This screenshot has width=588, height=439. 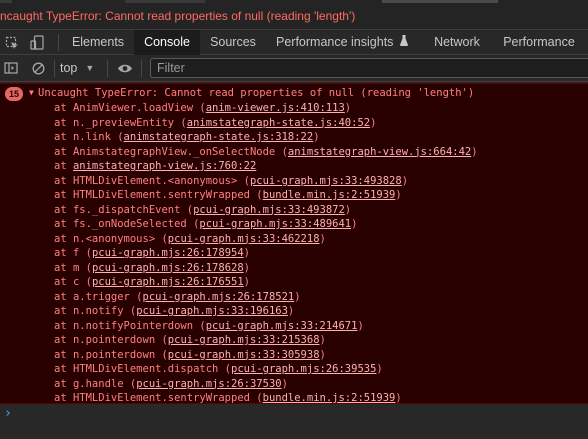 I want to click on flask-icon, so click(x=403, y=42).